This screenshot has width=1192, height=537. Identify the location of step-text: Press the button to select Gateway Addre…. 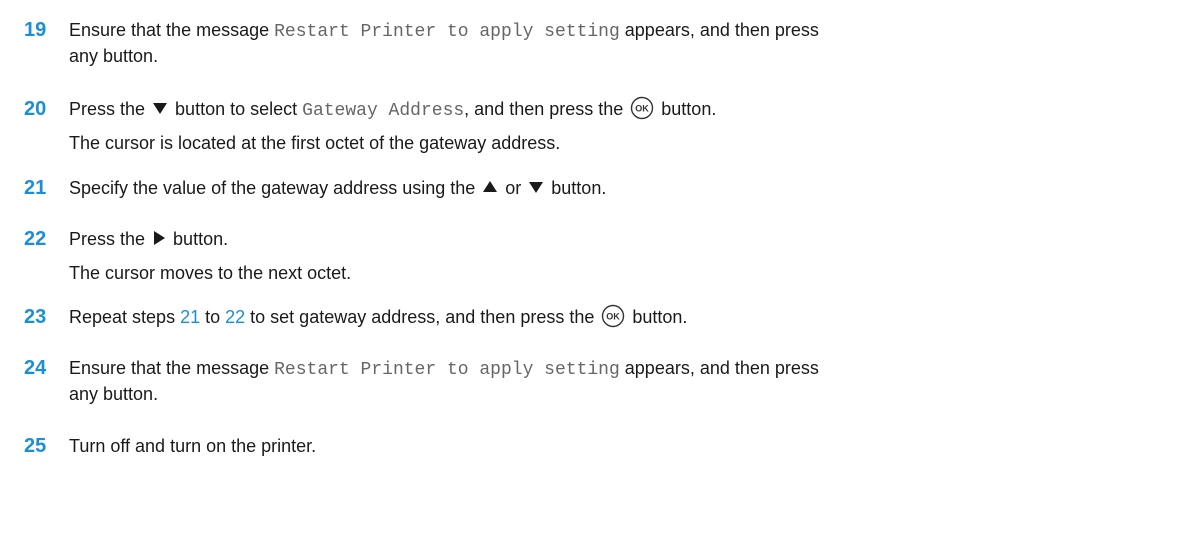
(392, 110).